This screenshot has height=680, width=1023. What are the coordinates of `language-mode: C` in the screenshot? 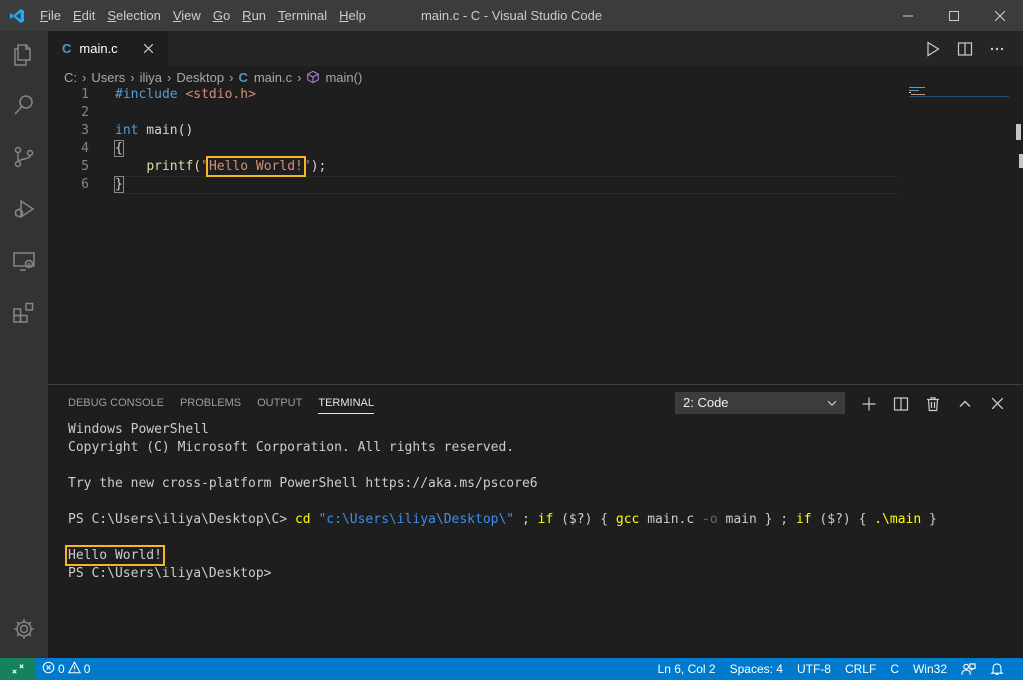 It's located at (894, 669).